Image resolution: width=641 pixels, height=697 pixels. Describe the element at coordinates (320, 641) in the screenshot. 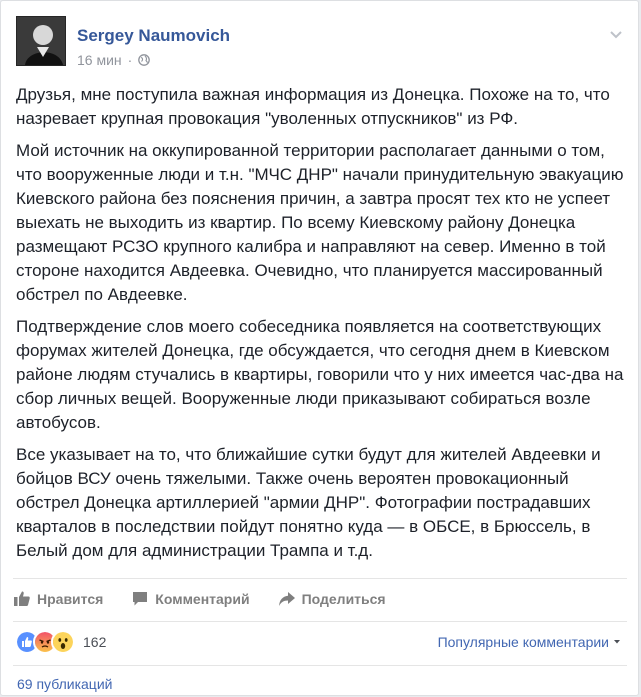

I see `reactions-bar: 162 Популярные комментарии` at that location.